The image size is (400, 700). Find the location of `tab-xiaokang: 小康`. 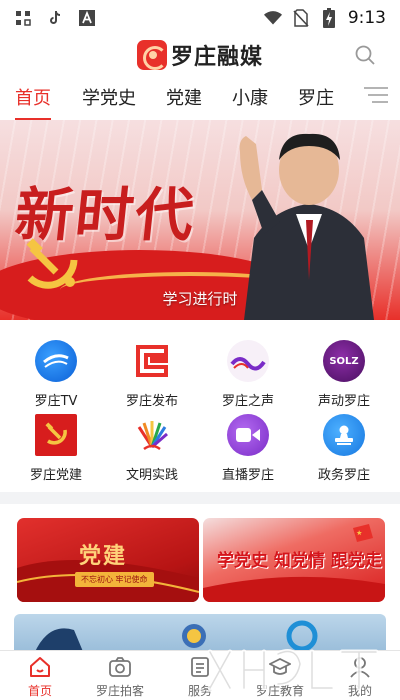

tab-xiaokang: 小康 is located at coordinates (250, 97).